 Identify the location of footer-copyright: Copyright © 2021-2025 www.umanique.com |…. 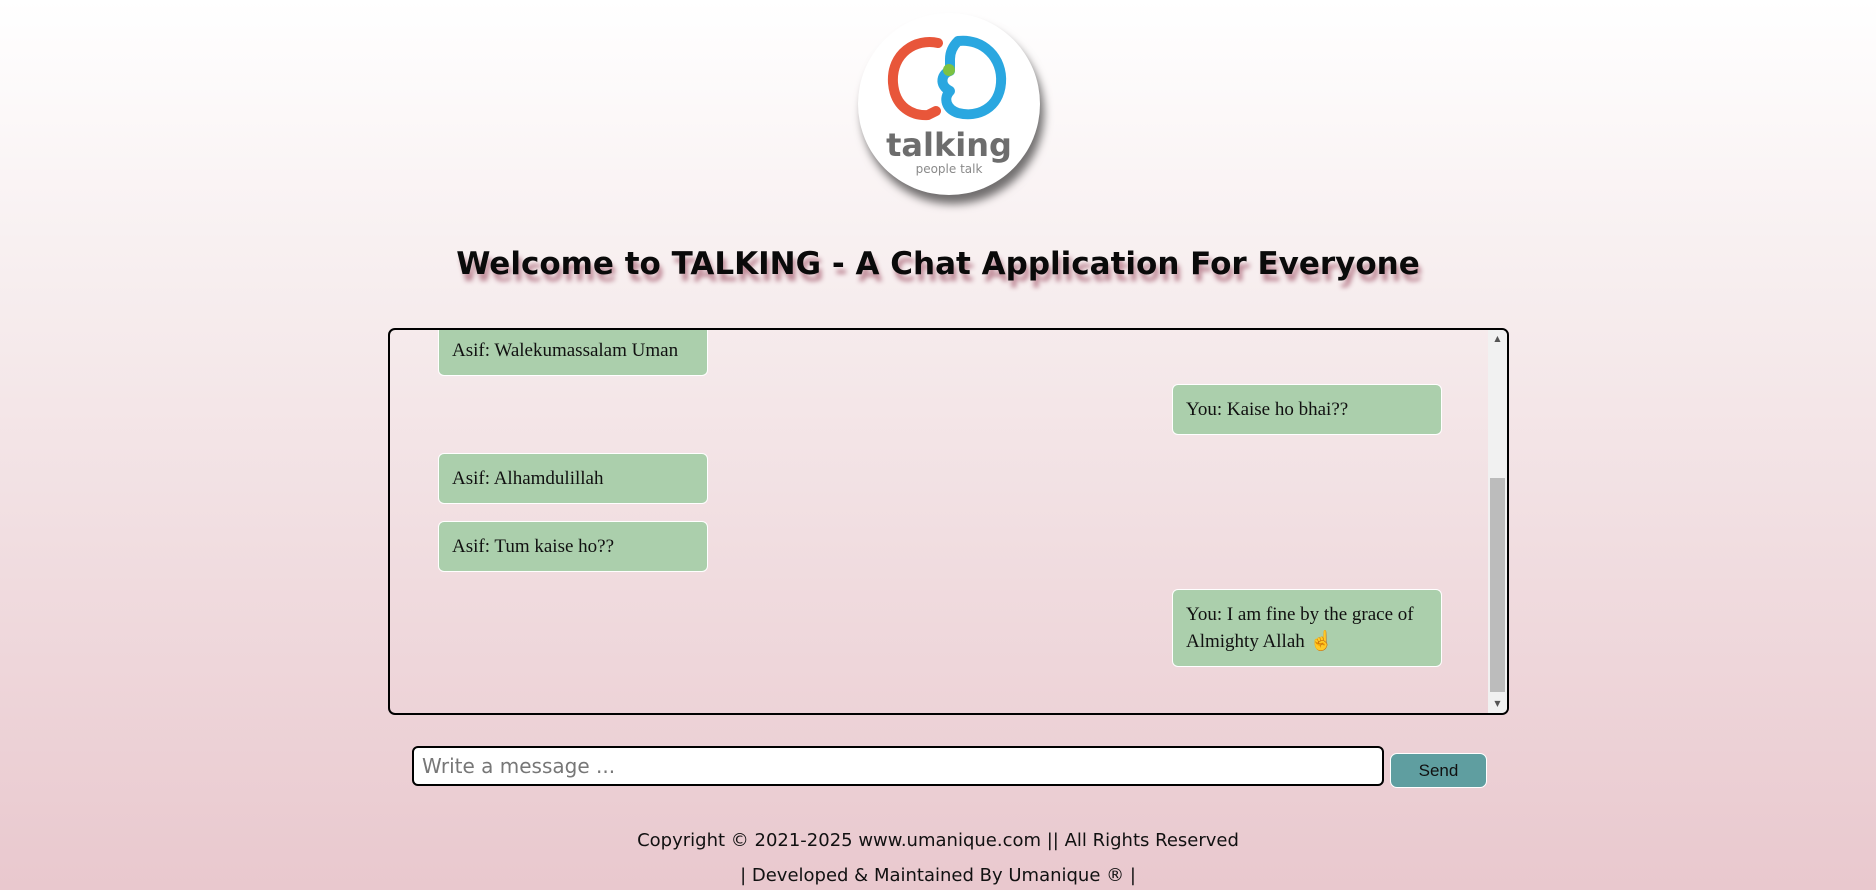
(938, 840).